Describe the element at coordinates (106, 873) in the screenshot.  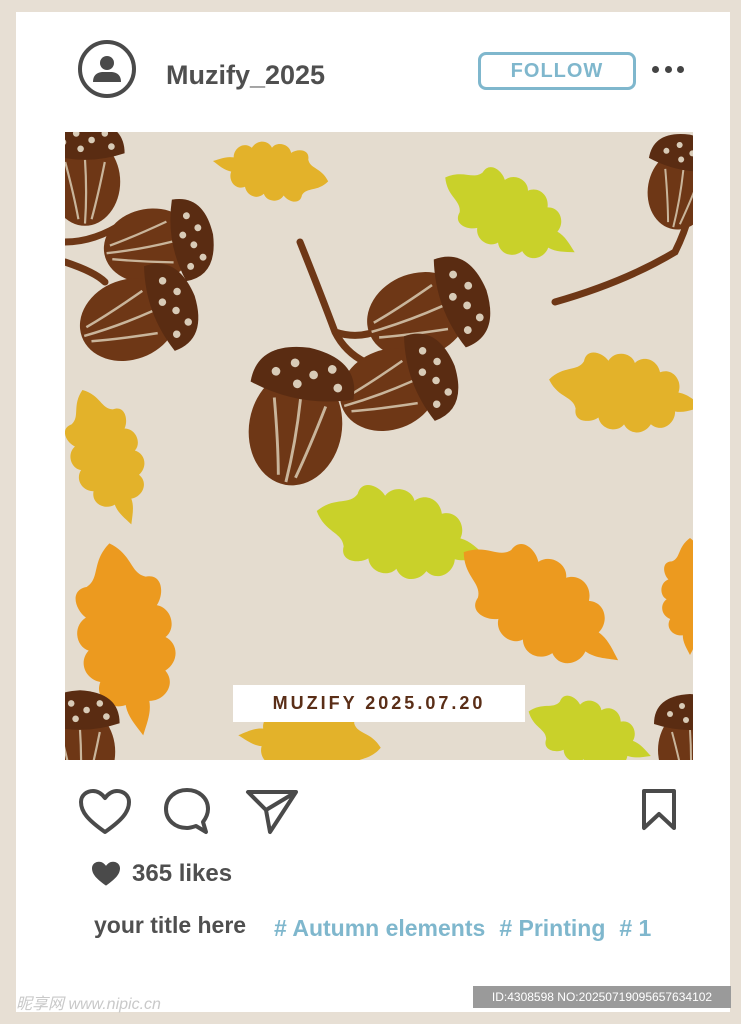
I see `heart-filled-icon` at that location.